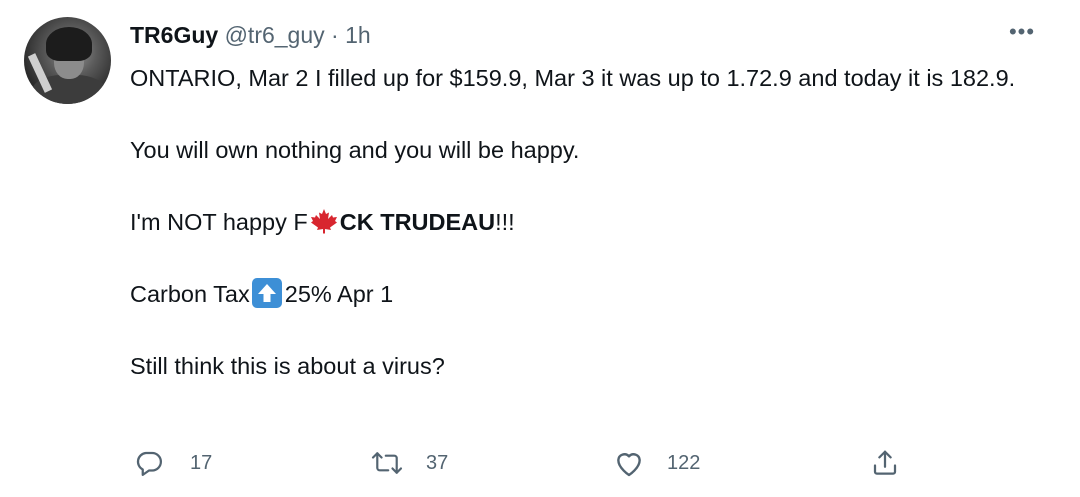 Image resolution: width=1080 pixels, height=497 pixels. I want to click on like-button: 122, so click(656, 463).